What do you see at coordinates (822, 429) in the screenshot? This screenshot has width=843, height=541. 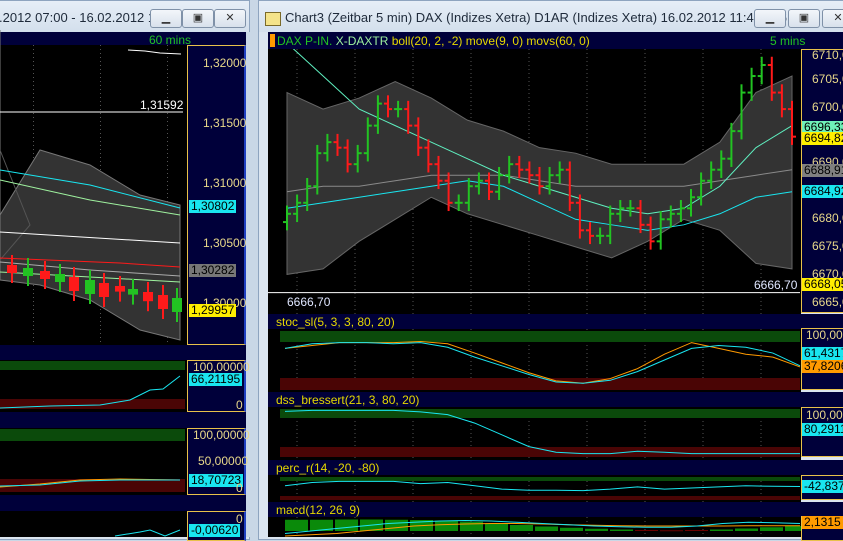 I see `dss-tag: 80,2911` at bounding box center [822, 429].